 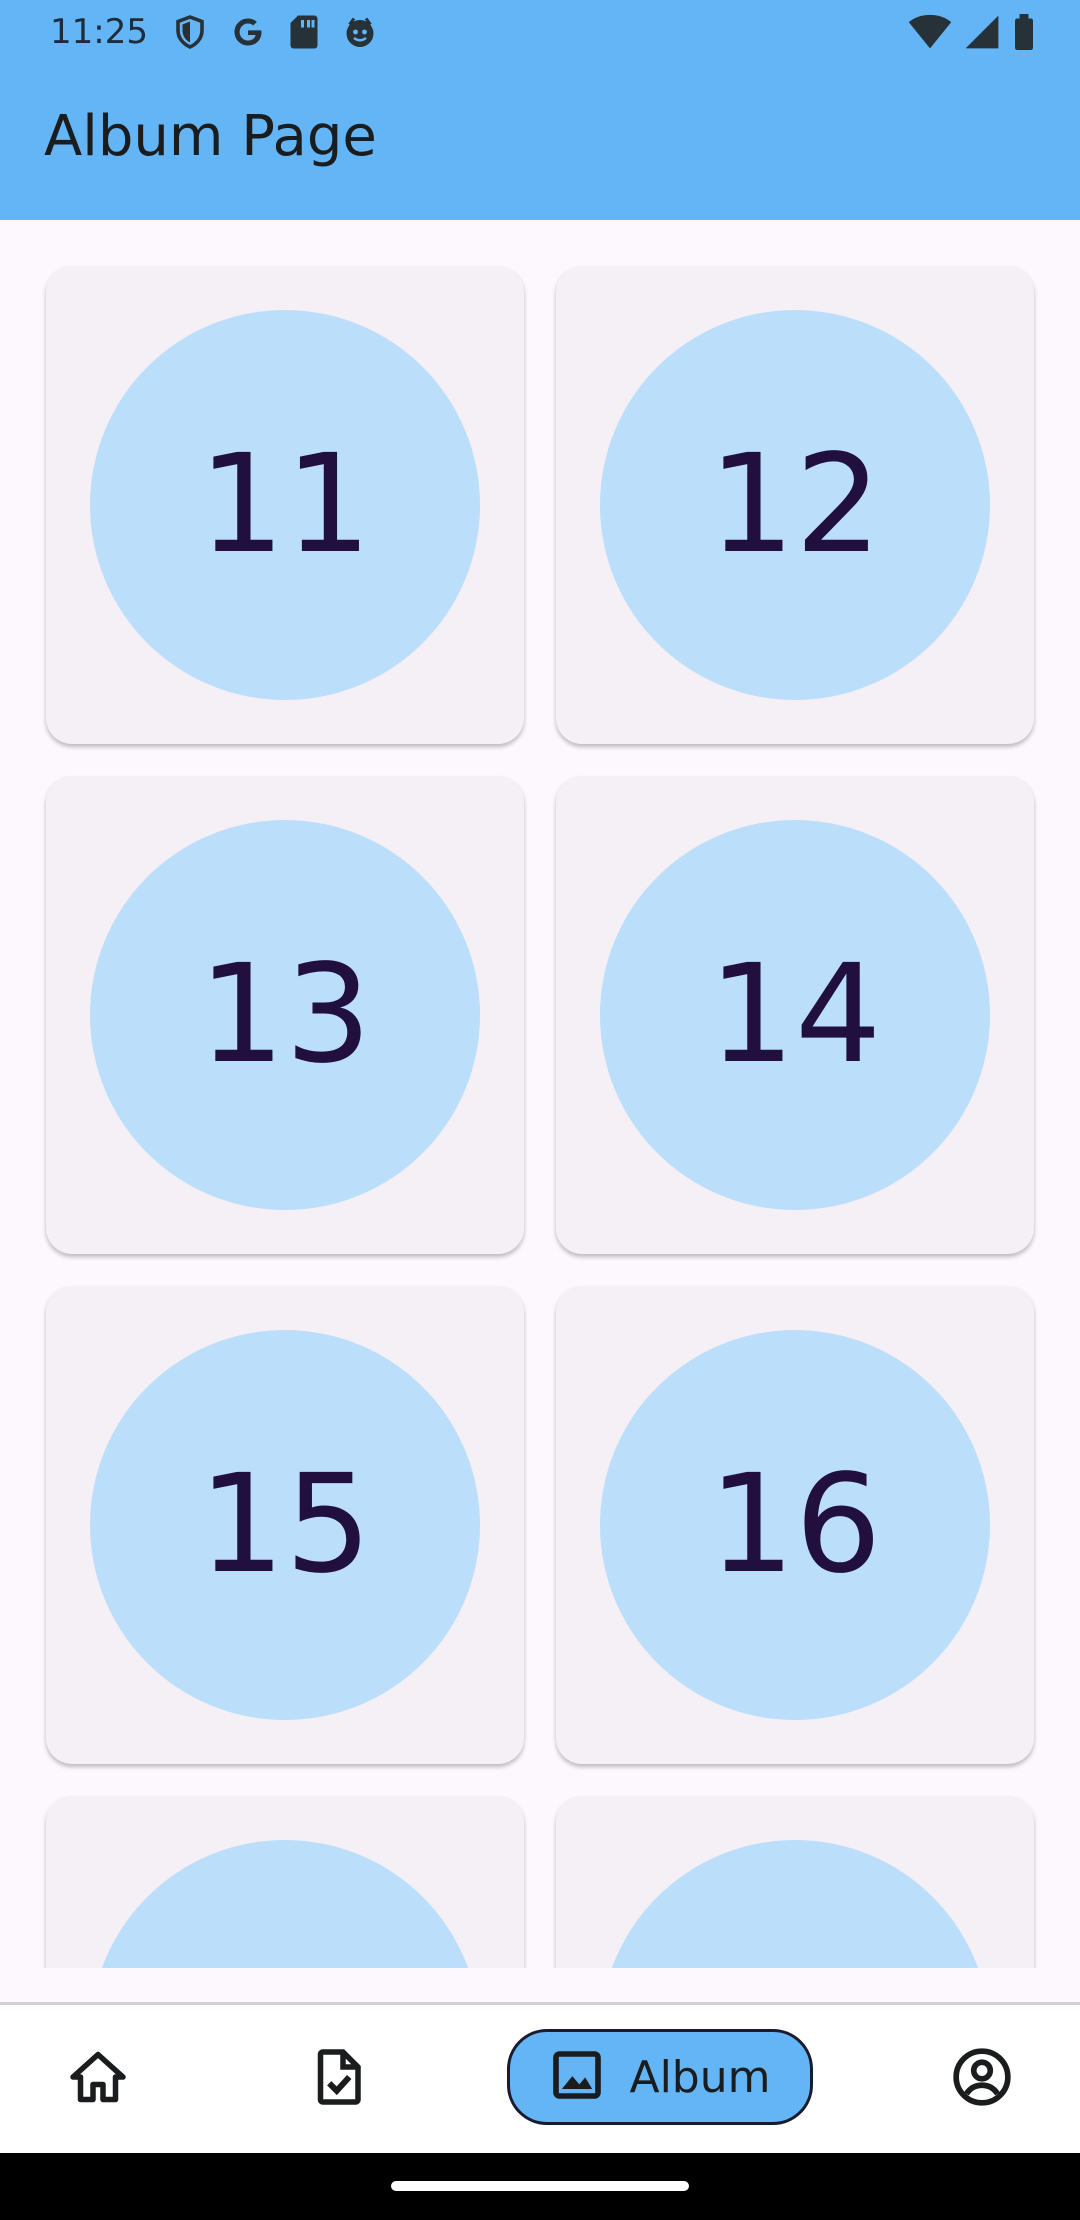 I want to click on album-card: 15, so click(x=285, y=1525).